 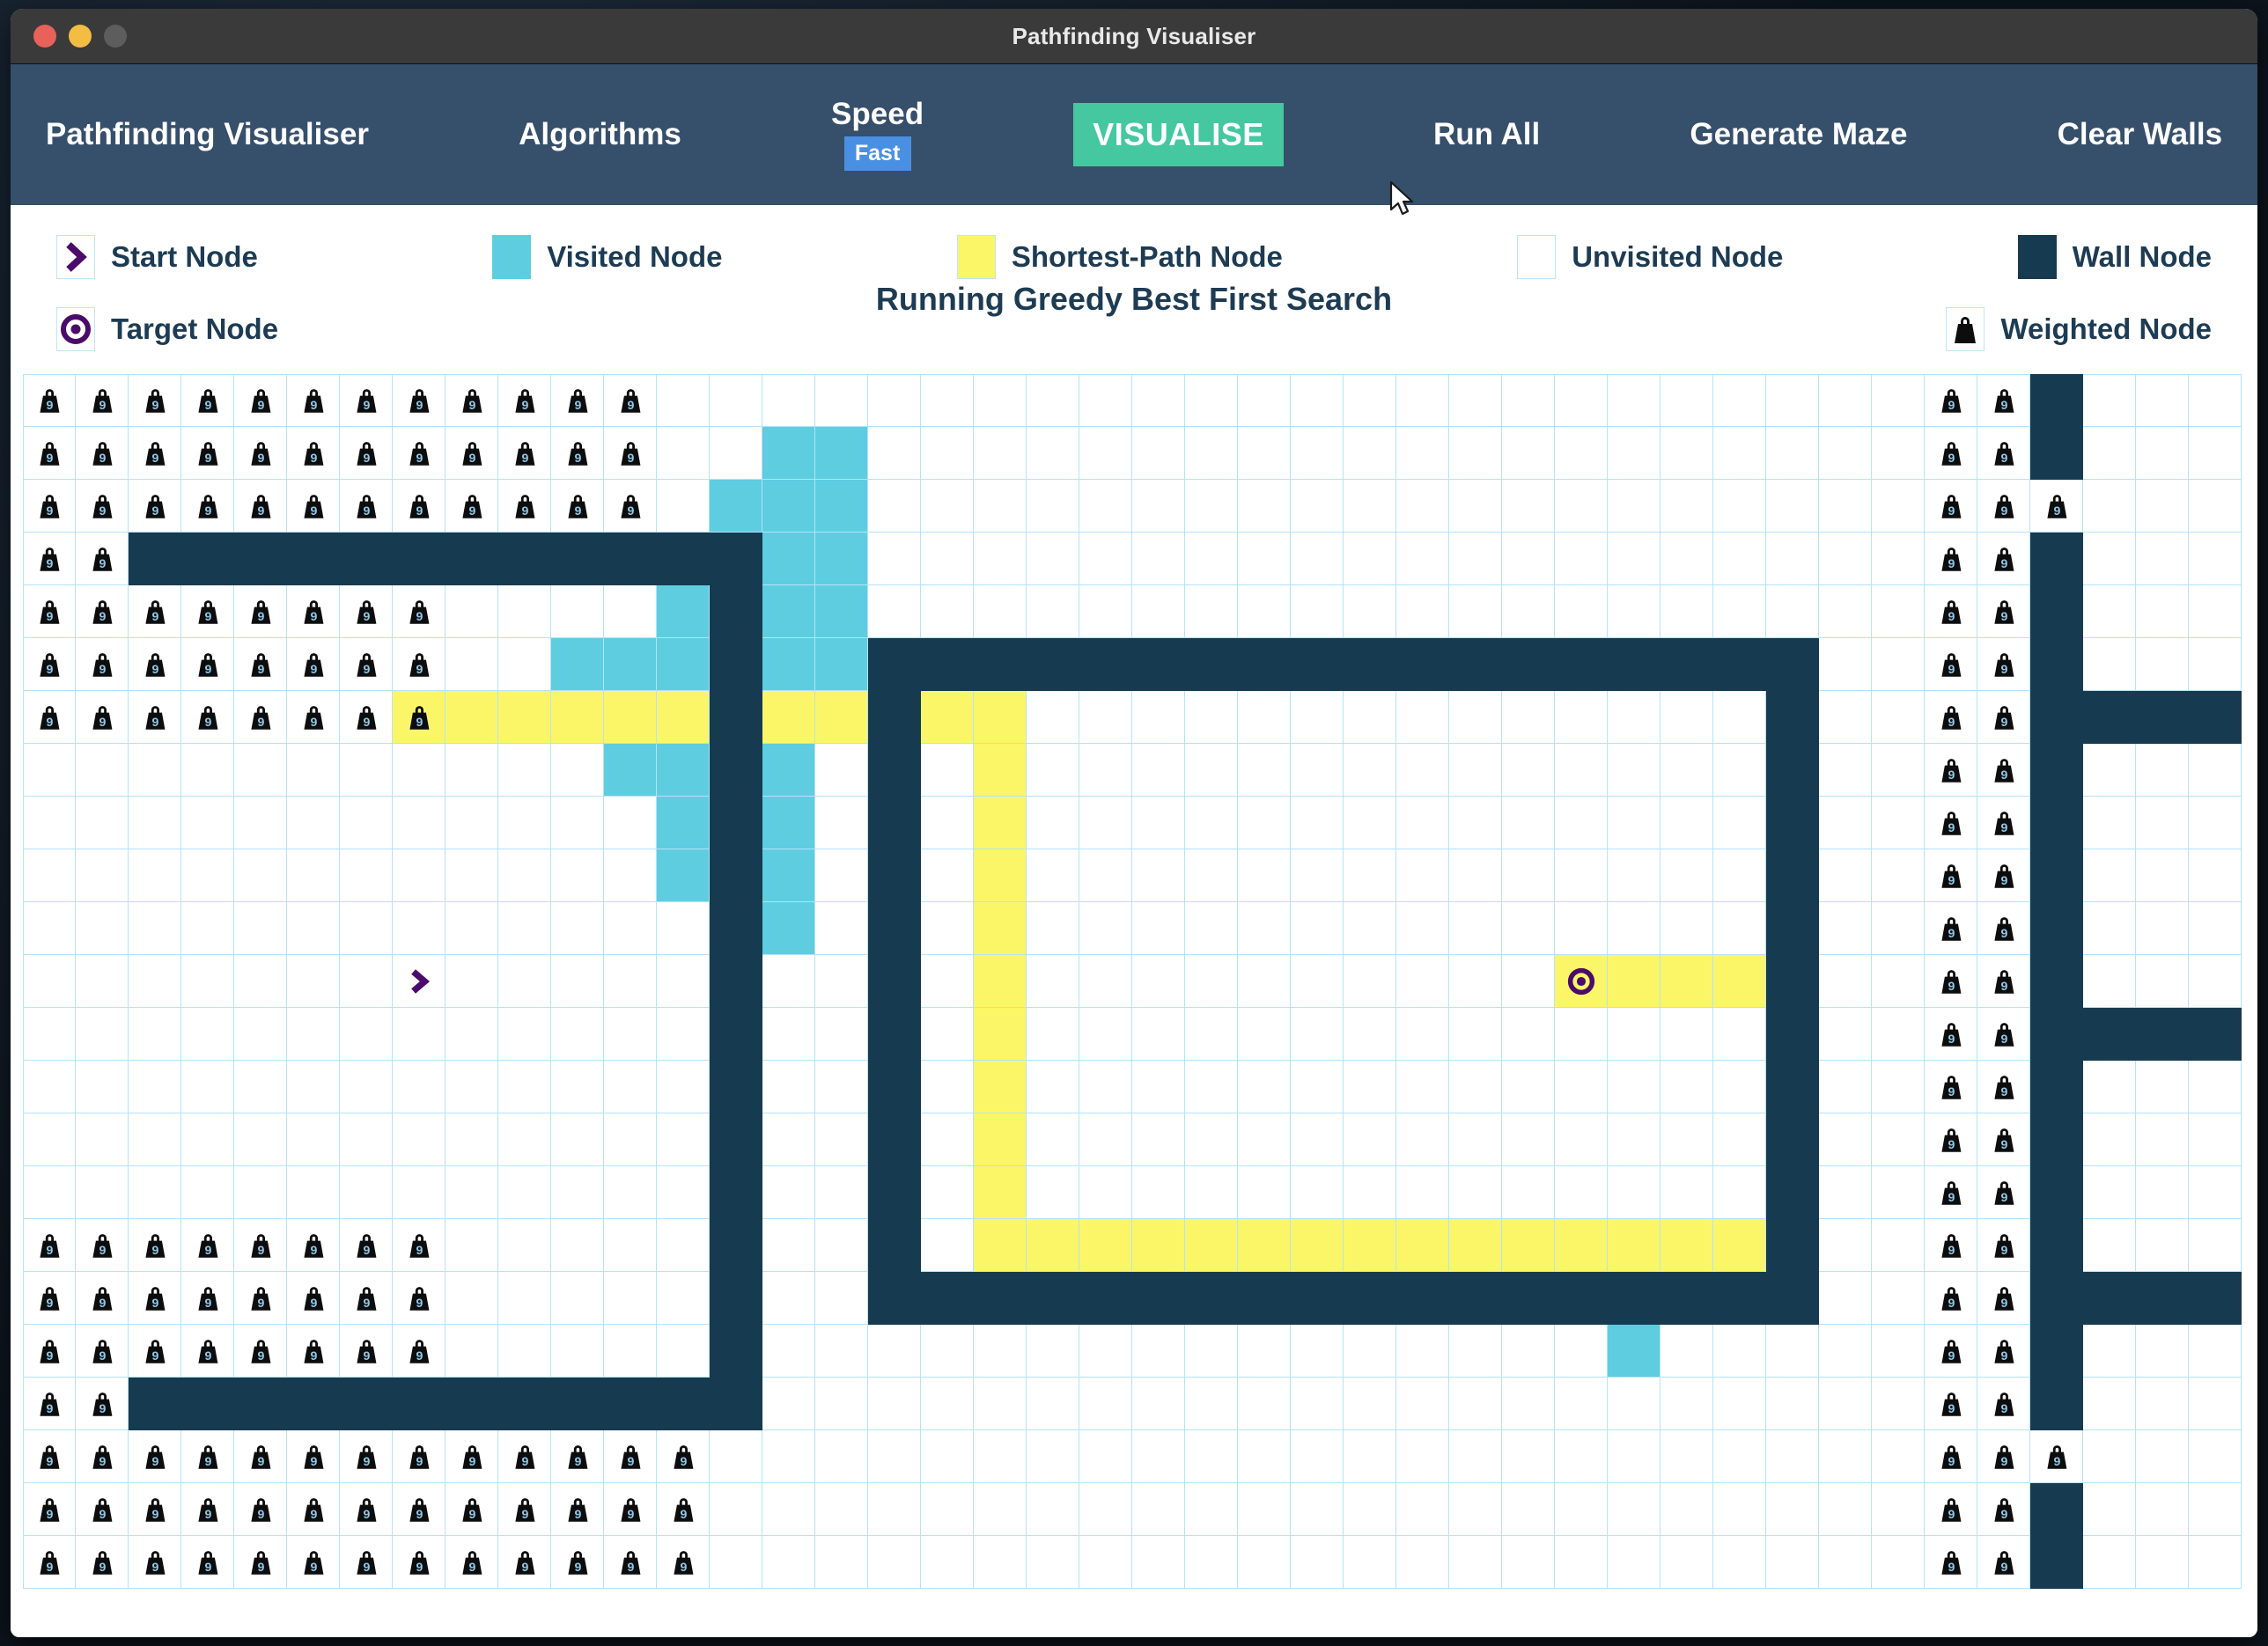 I want to click on nav-algorithms: Algorithms, so click(x=600, y=134).